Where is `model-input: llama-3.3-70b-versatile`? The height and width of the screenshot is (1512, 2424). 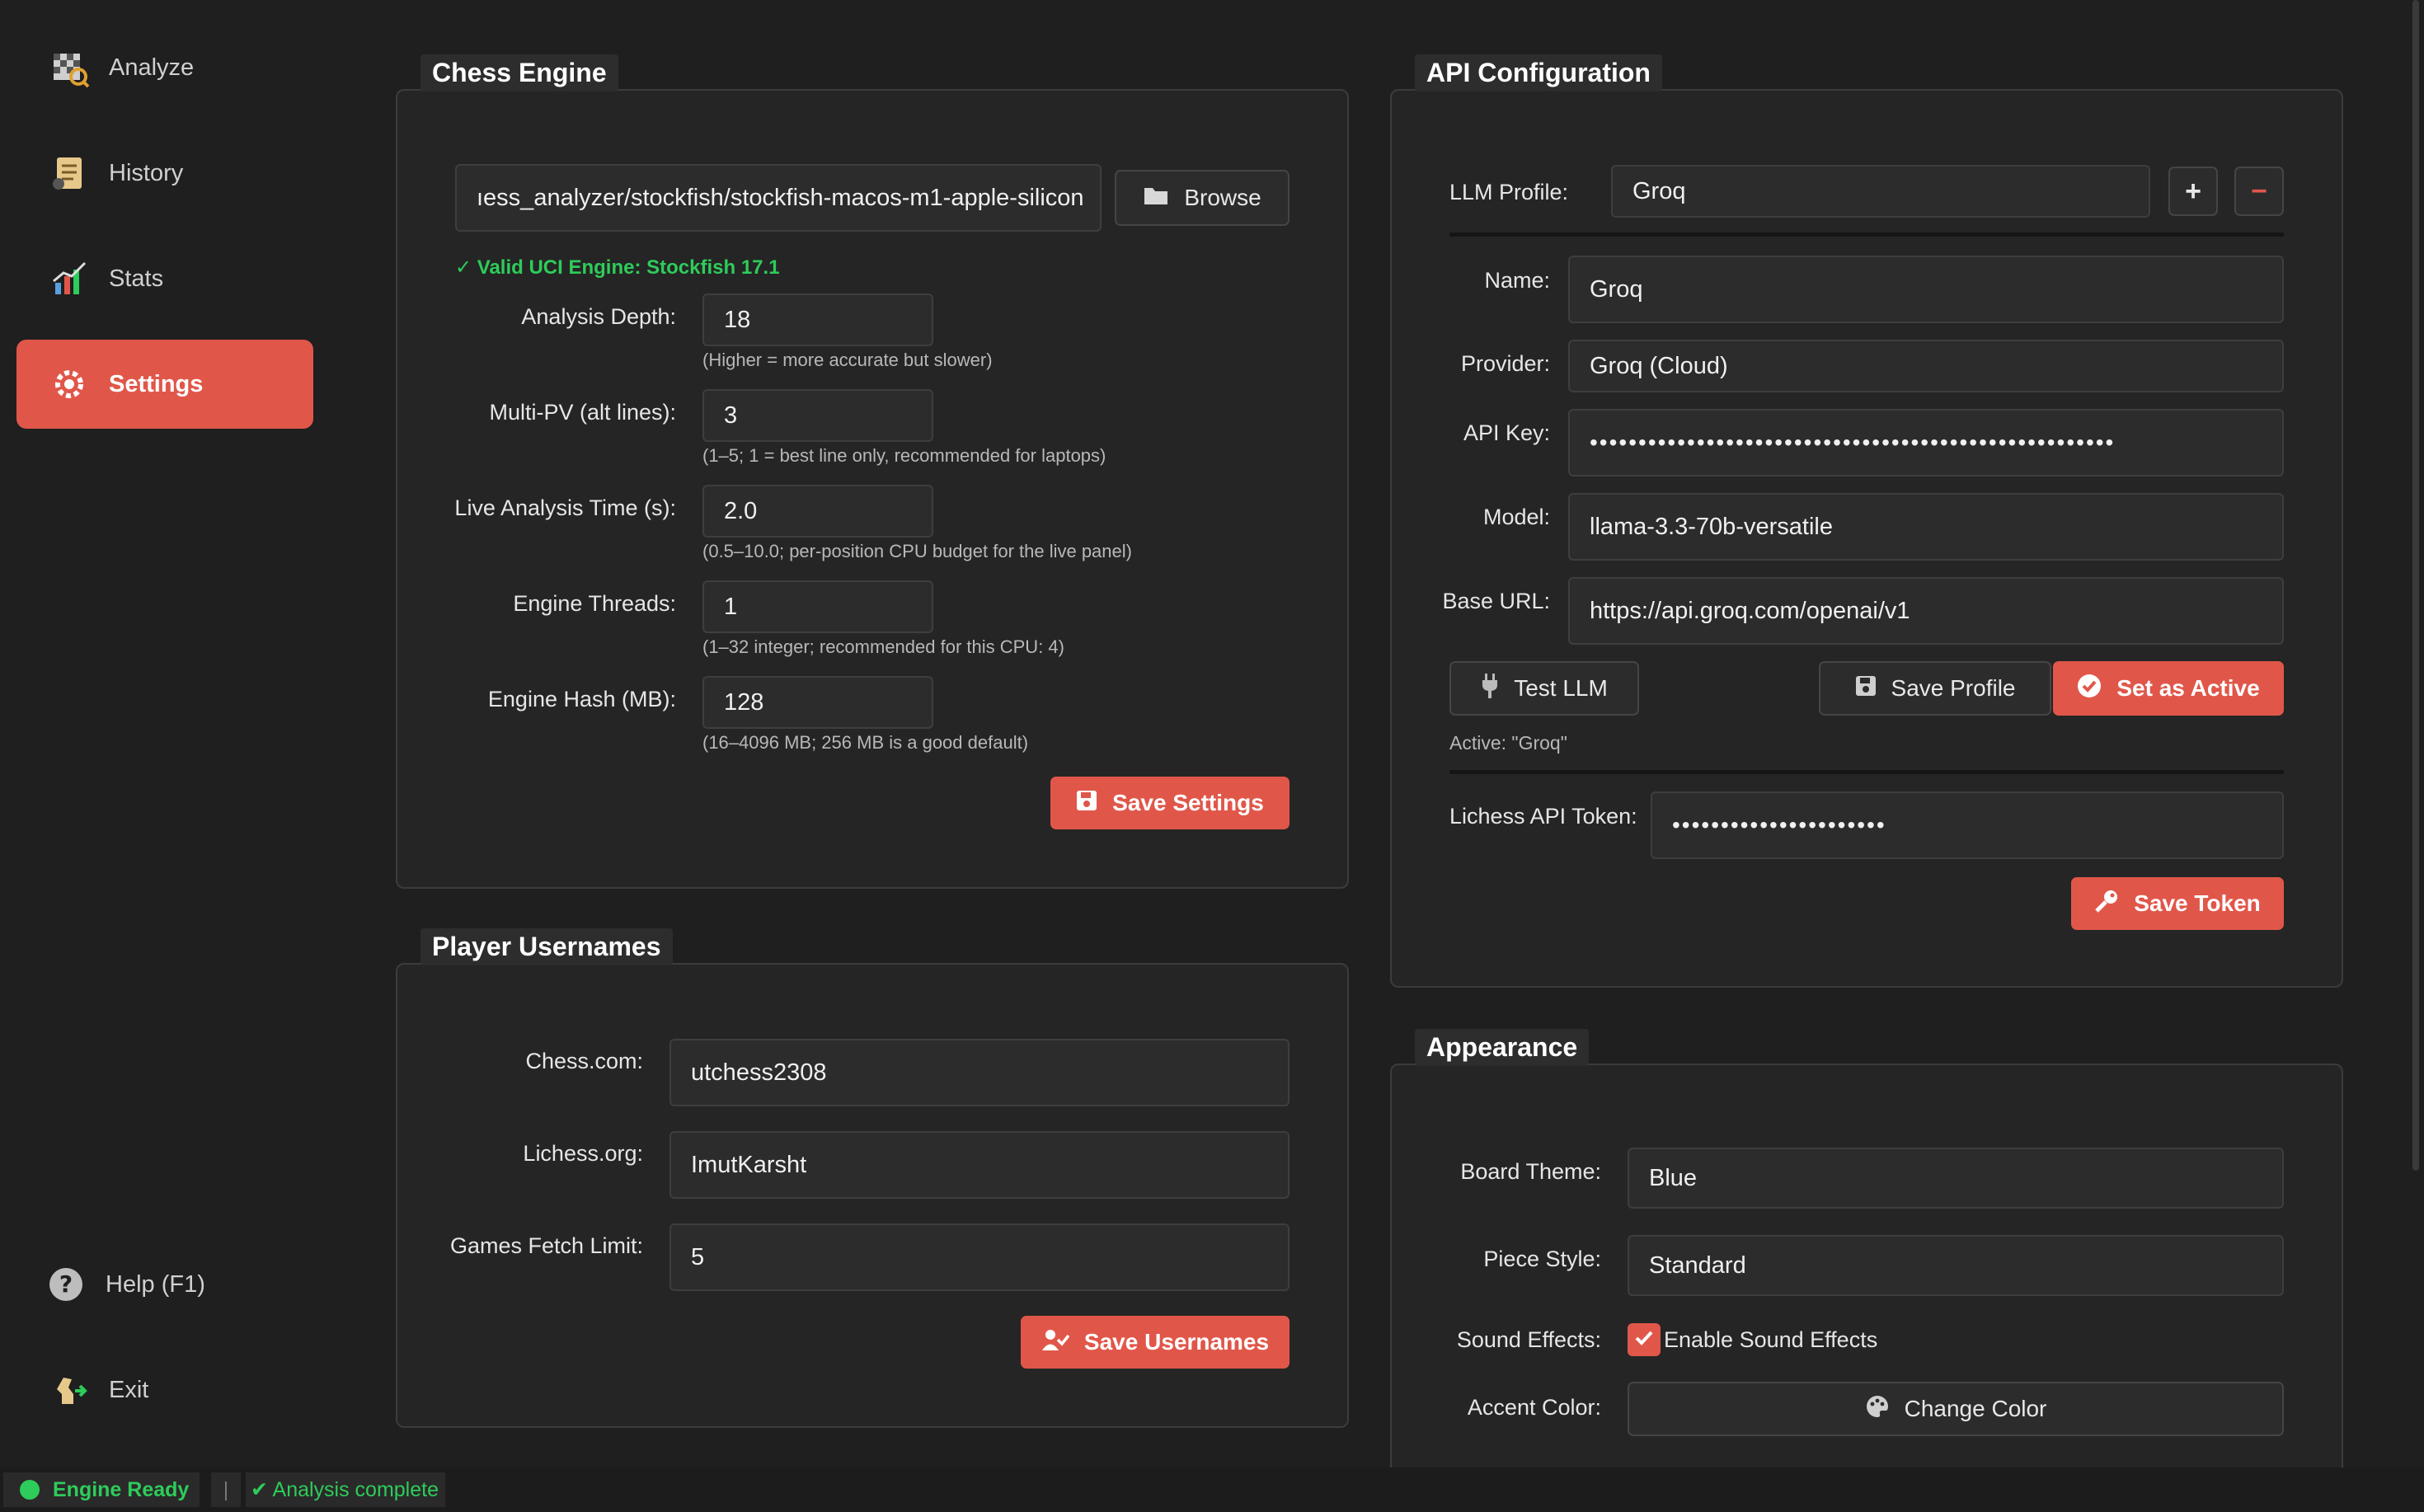
model-input: llama-3.3-70b-versatile is located at coordinates (1926, 527).